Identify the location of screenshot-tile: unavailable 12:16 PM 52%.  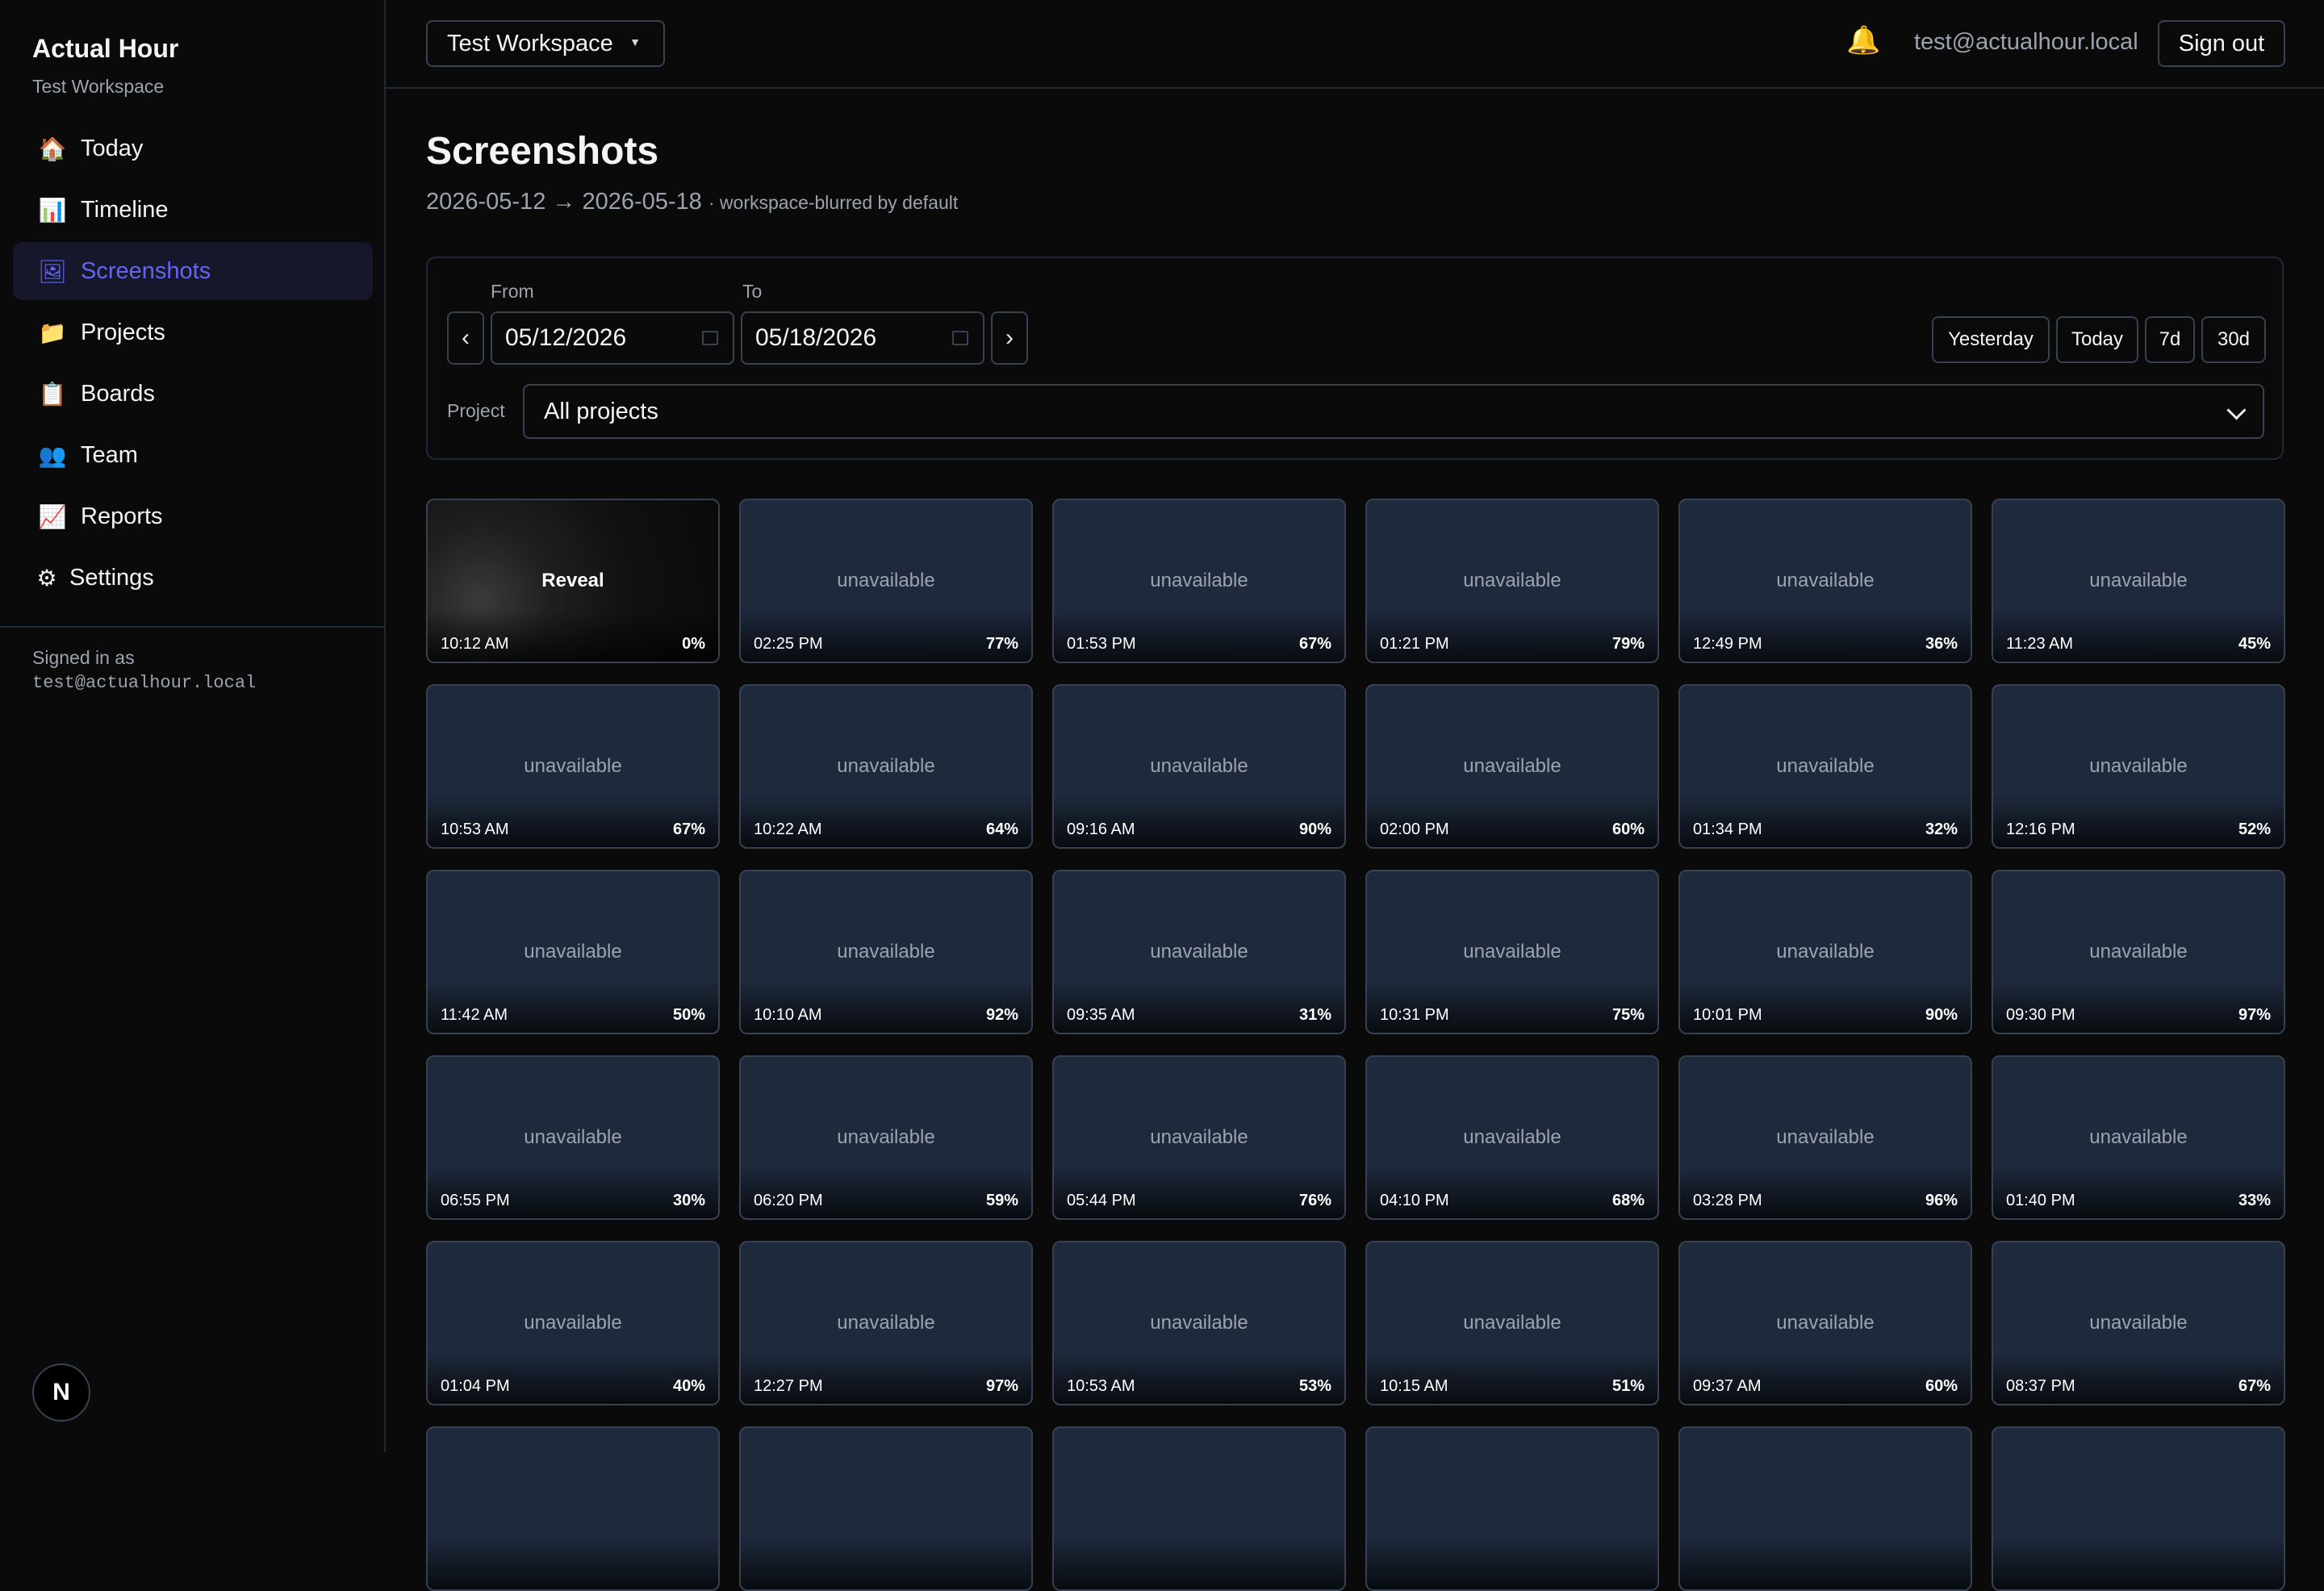
(2138, 766).